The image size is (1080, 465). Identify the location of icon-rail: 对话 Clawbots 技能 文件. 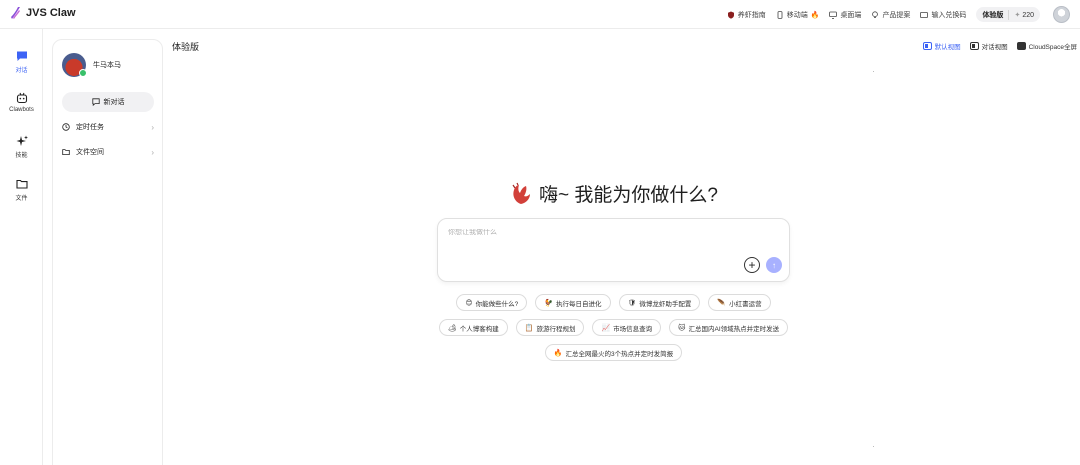
(21, 247).